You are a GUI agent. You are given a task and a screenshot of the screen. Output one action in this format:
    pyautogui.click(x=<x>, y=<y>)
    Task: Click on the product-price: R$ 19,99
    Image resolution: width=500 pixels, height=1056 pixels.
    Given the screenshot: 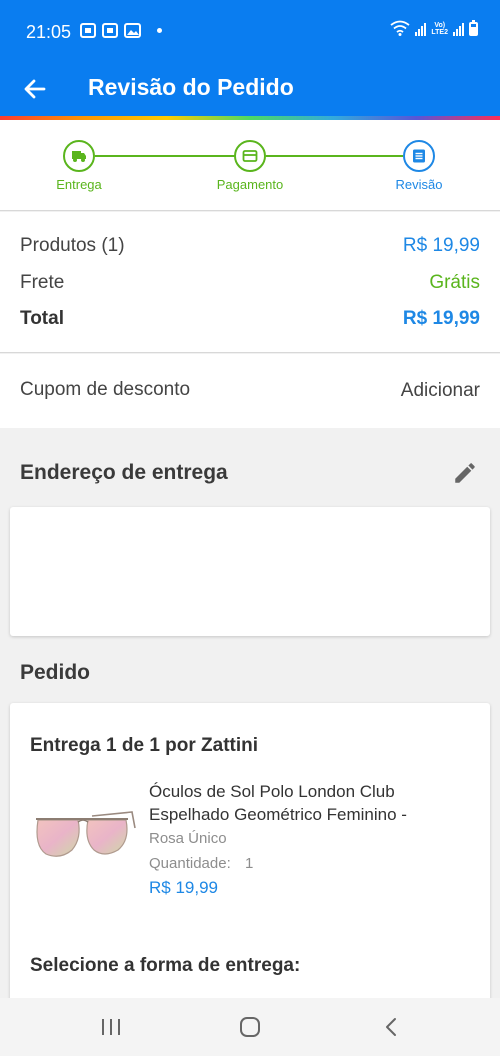 What is the action you would take?
    pyautogui.click(x=183, y=887)
    